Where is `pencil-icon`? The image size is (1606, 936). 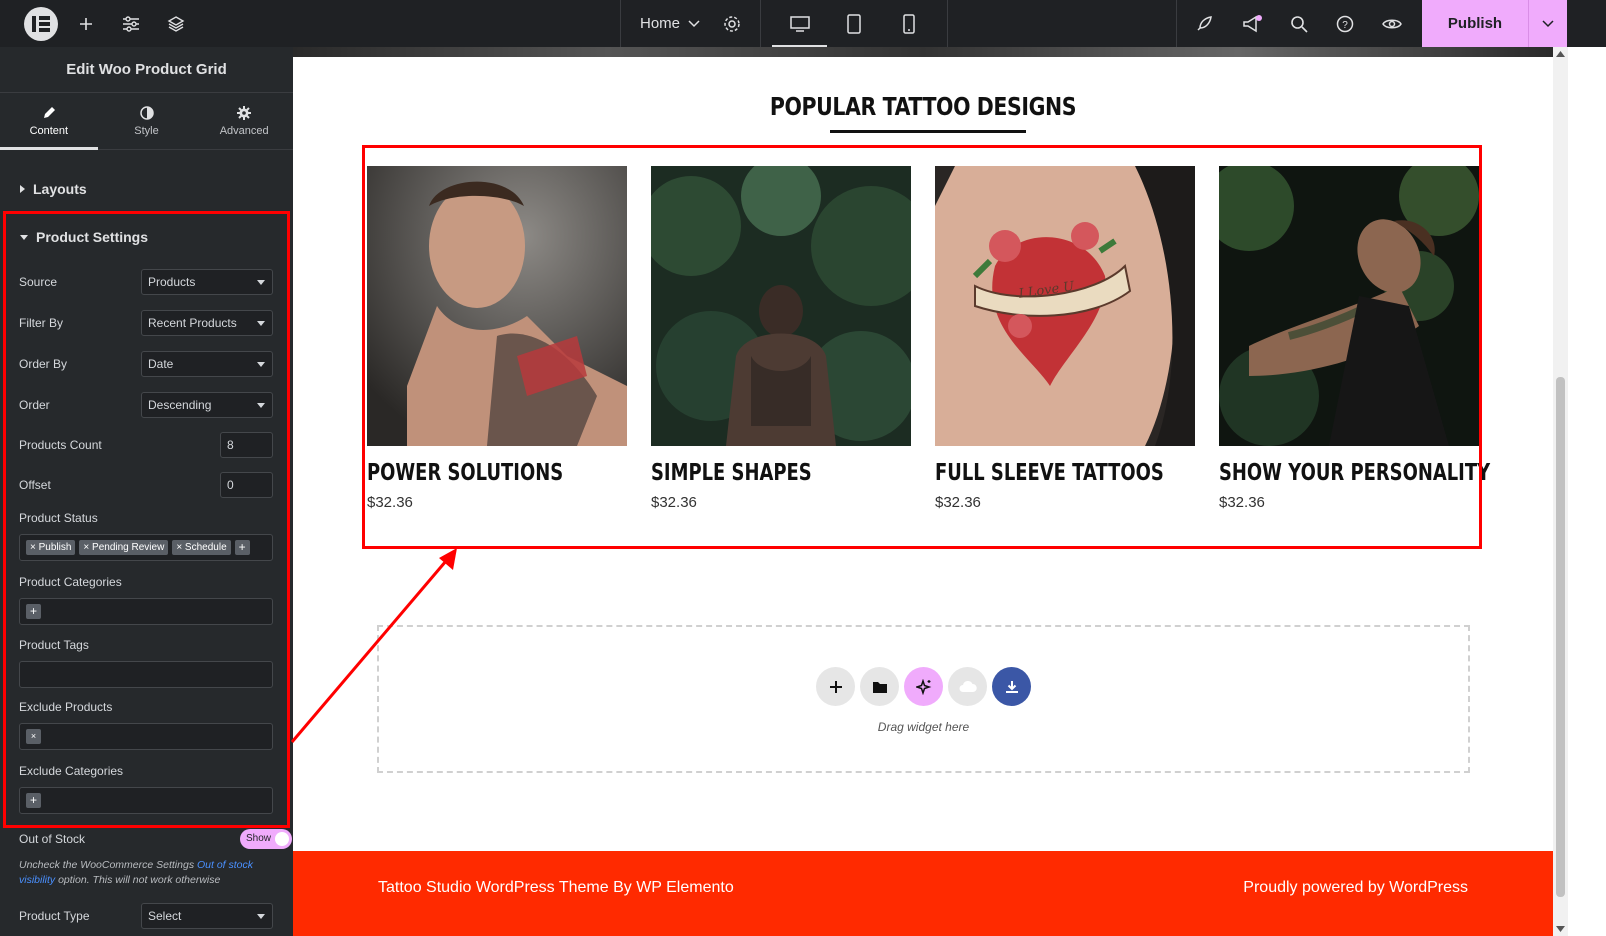
pencil-icon is located at coordinates (49, 112).